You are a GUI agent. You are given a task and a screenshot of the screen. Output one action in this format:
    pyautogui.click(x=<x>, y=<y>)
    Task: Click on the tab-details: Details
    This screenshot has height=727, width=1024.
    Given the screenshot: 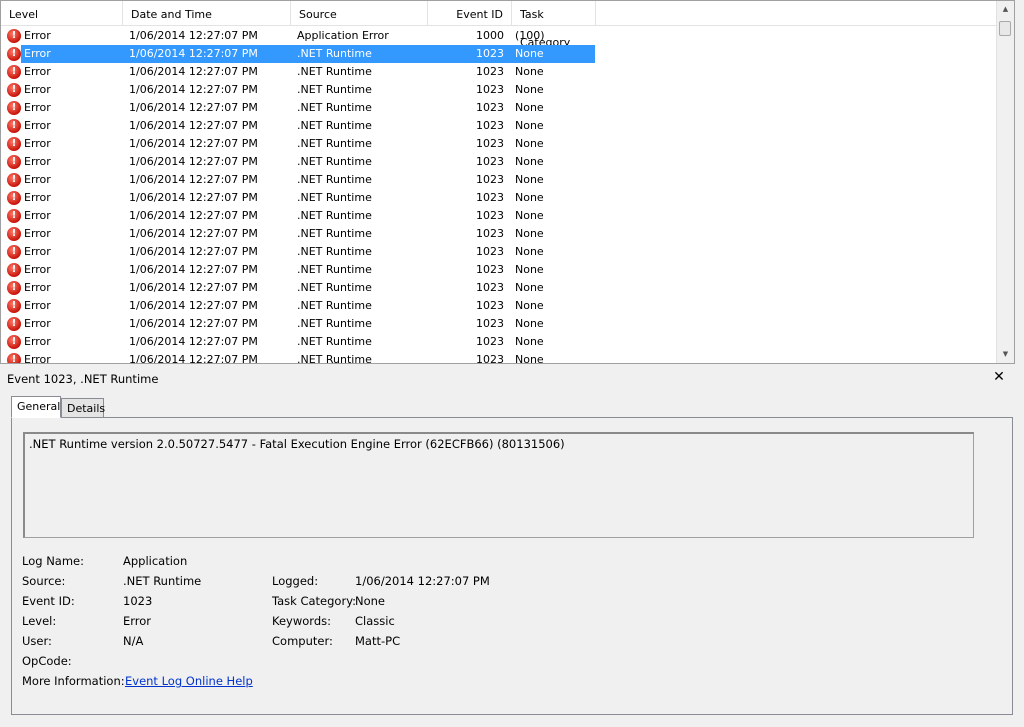 What is the action you would take?
    pyautogui.click(x=83, y=408)
    